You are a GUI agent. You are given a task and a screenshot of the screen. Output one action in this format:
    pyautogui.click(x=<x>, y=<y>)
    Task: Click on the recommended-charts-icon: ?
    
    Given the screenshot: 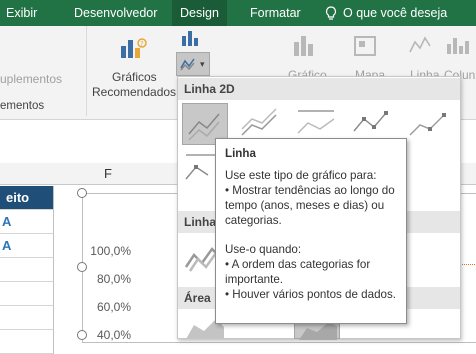 What is the action you would take?
    pyautogui.click(x=134, y=48)
    